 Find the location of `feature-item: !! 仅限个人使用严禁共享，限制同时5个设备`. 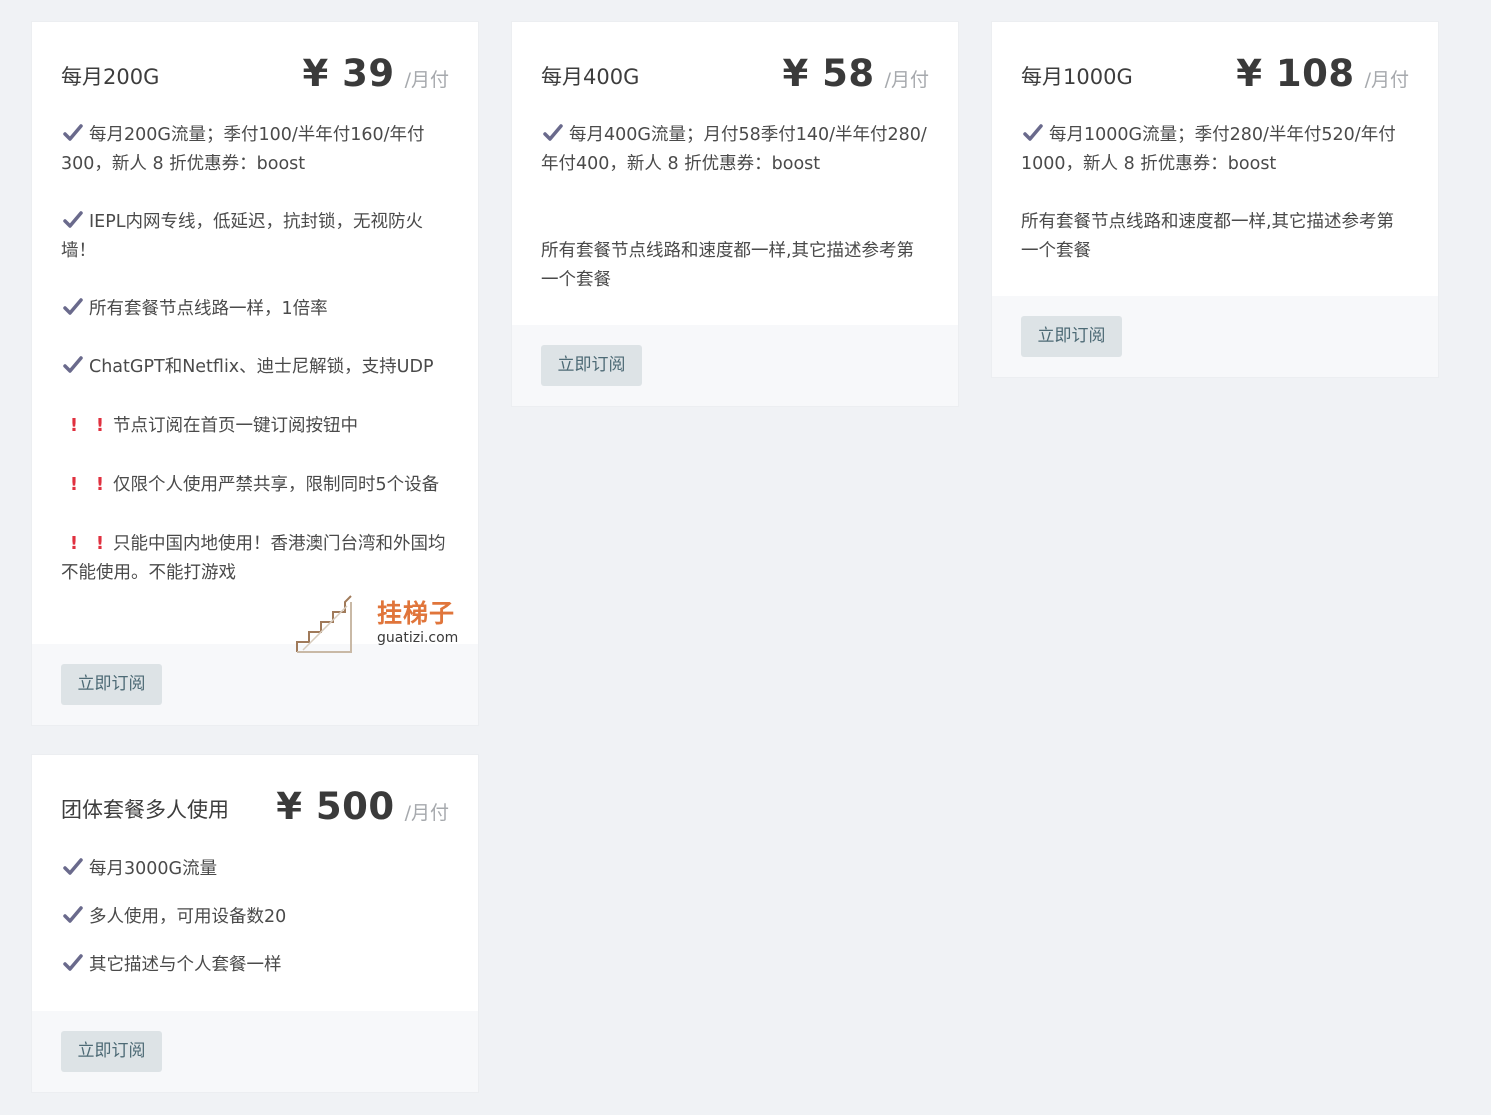

feature-item: !! 仅限个人使用严禁共享，限制同时5个设备 is located at coordinates (255, 485).